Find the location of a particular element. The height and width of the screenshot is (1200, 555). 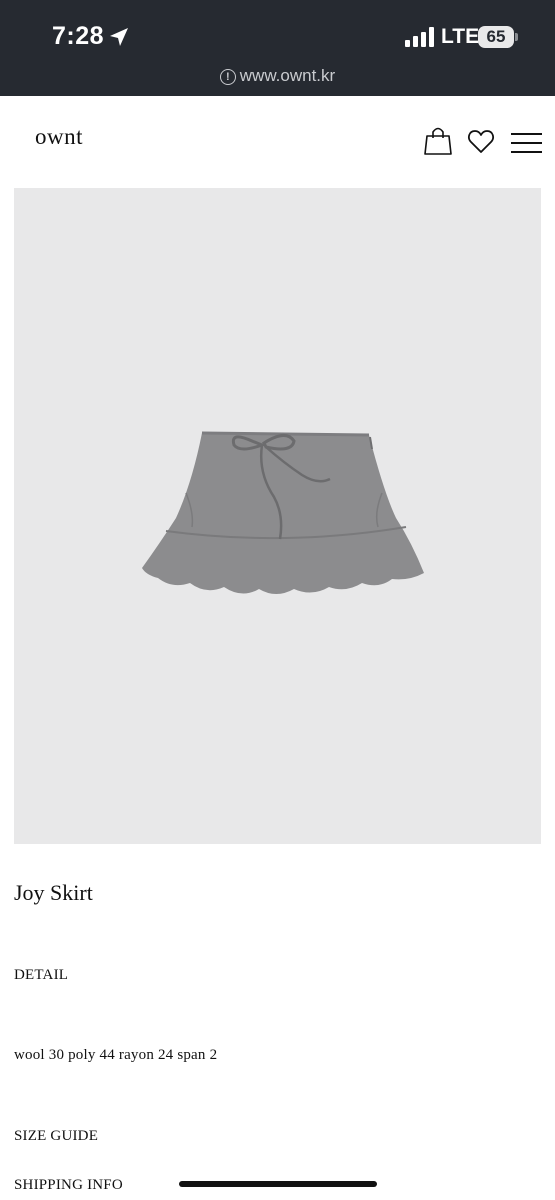

detail-tab: DETAIL is located at coordinates (41, 975).